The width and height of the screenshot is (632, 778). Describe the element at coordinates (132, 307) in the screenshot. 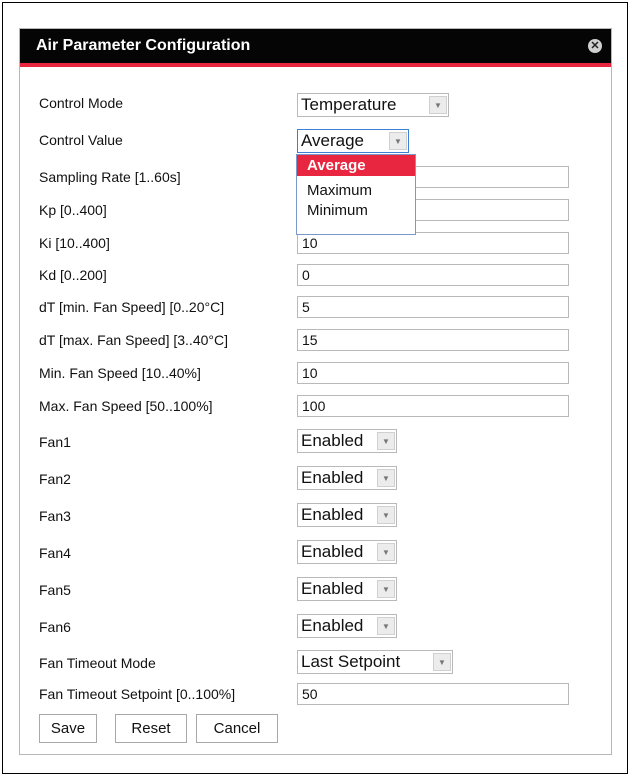

I see `dt-min-label: dT [min. Fan Speed] [0..20°C]` at that location.